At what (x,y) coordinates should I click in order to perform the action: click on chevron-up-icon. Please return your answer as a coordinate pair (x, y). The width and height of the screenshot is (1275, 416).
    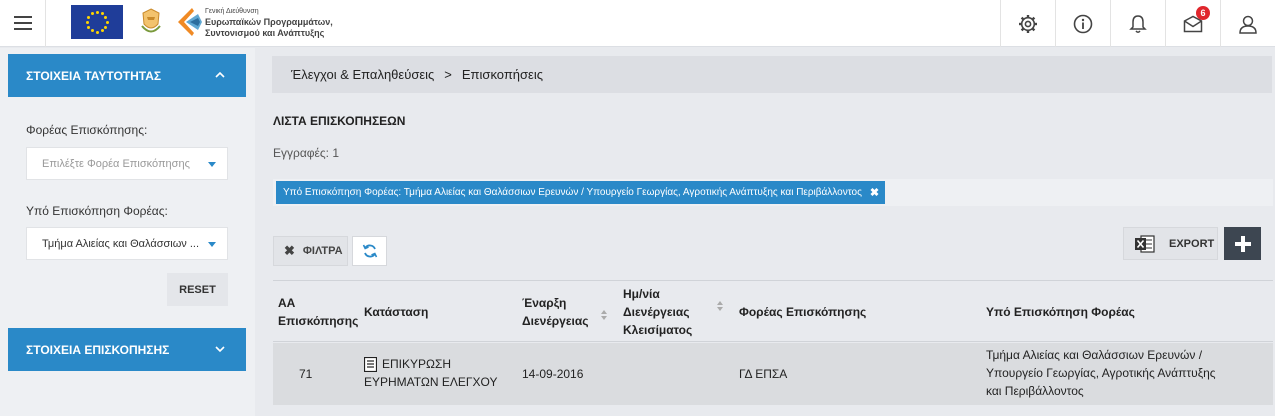
    Looking at the image, I should click on (220, 74).